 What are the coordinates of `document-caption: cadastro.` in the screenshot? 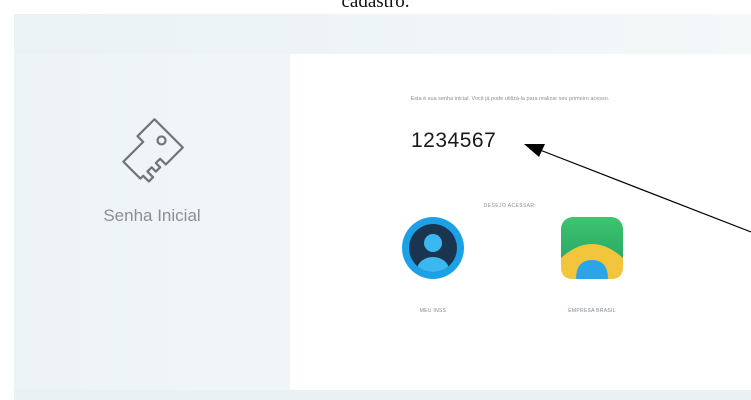 It's located at (375, 7).